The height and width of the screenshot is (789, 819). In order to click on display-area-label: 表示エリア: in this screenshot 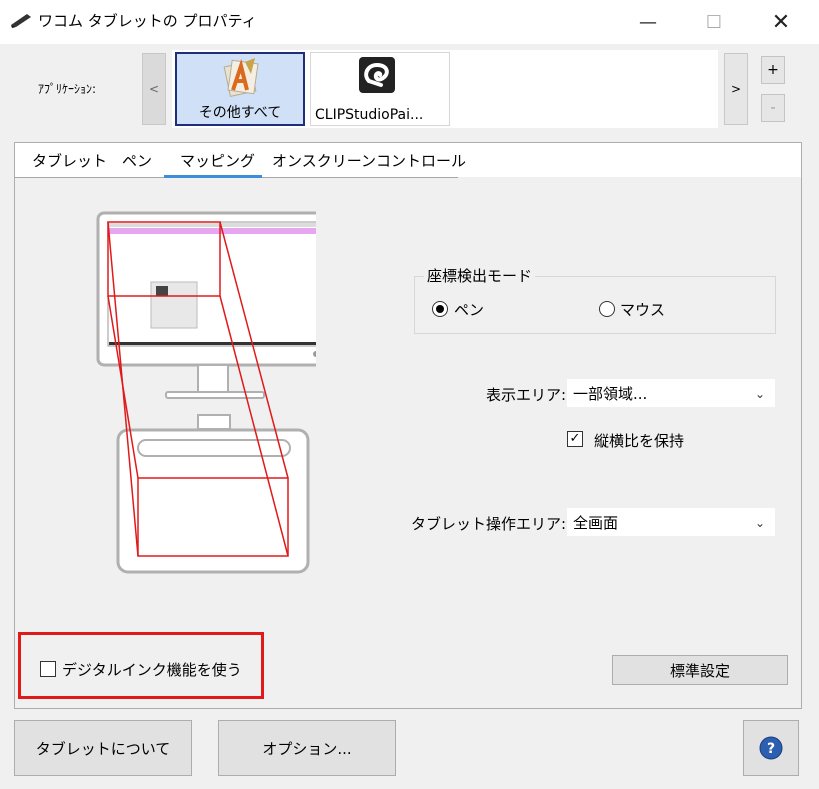, I will do `click(525, 395)`.